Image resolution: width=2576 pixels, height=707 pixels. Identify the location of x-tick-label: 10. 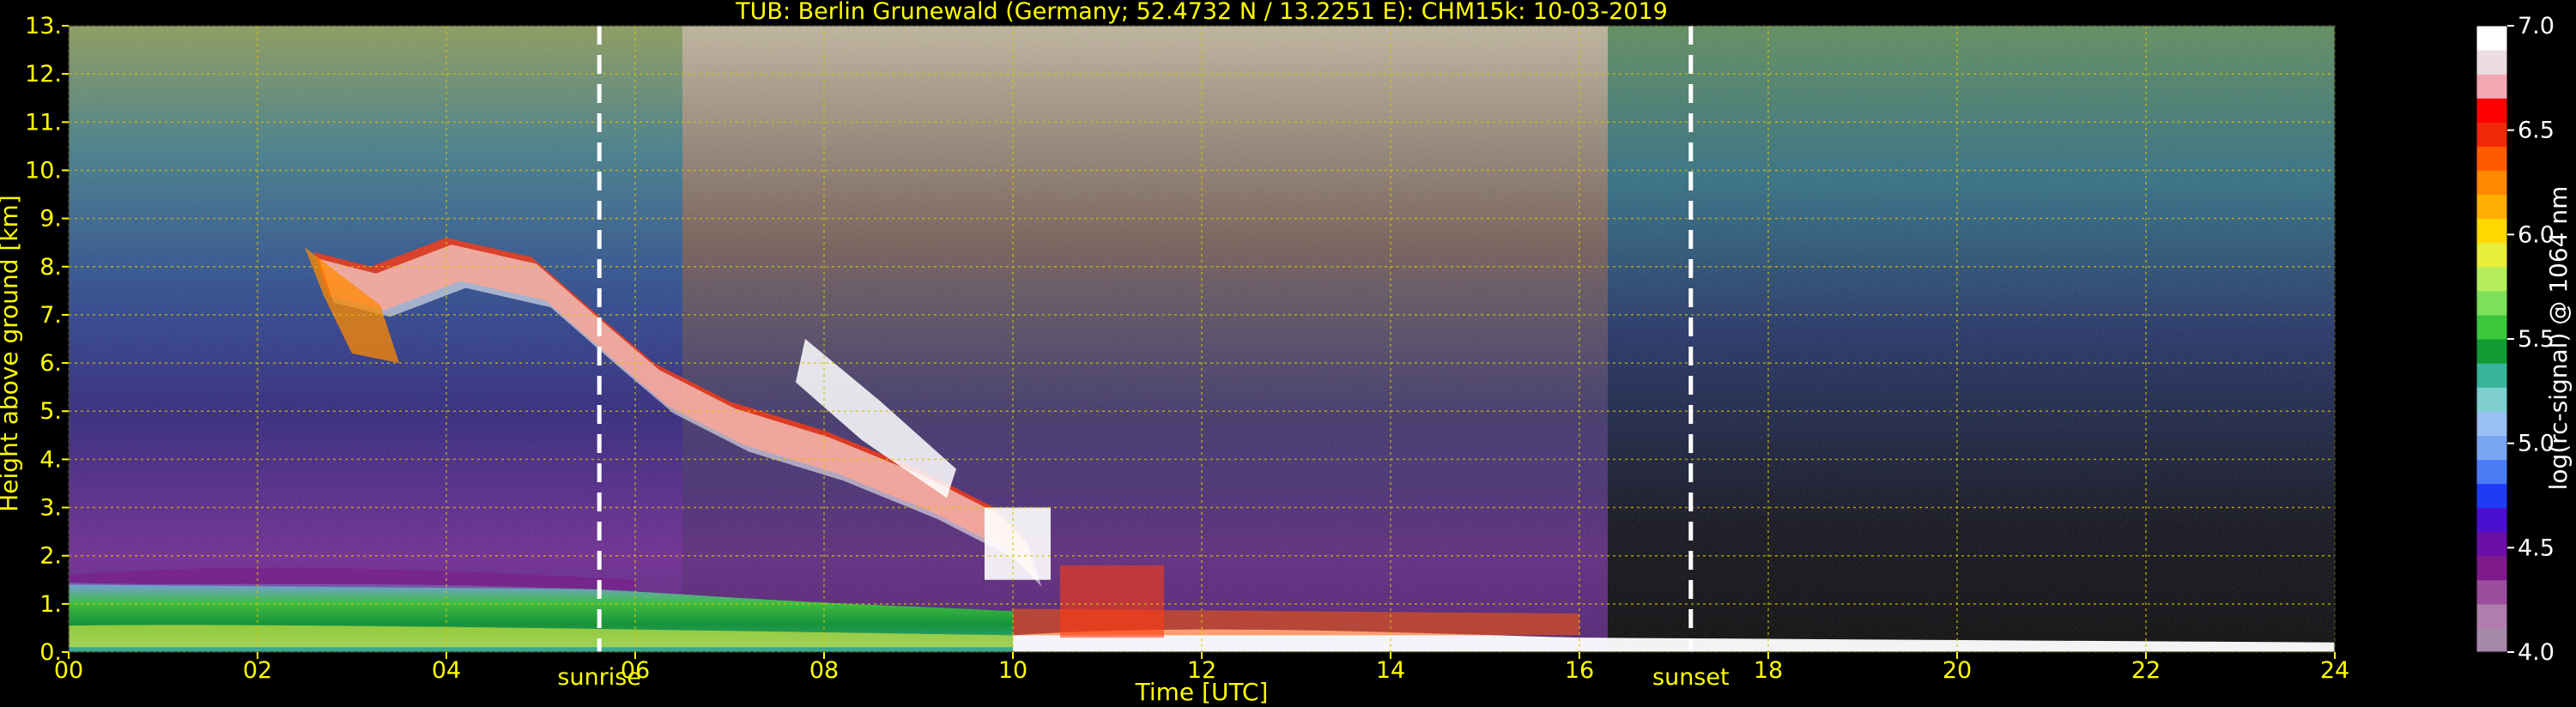
(1012, 670).